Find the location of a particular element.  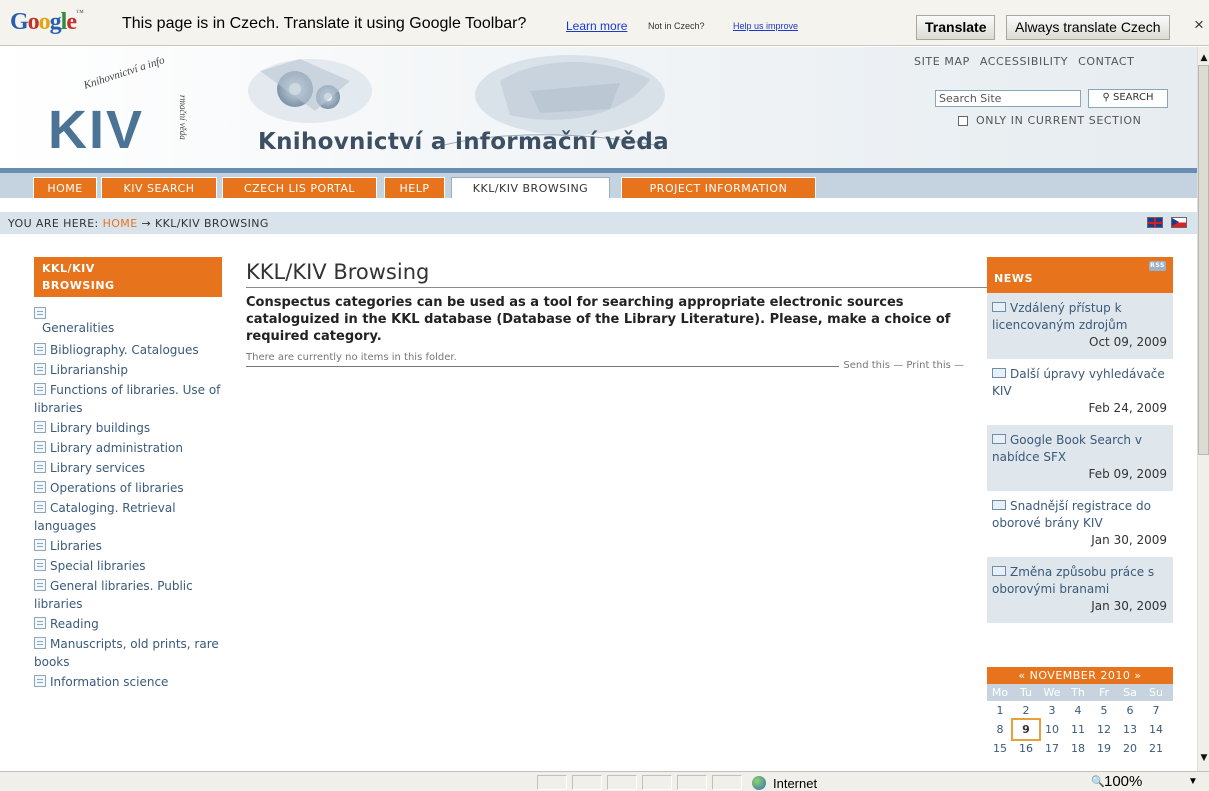

calendar-day: 5 is located at coordinates (1104, 710).